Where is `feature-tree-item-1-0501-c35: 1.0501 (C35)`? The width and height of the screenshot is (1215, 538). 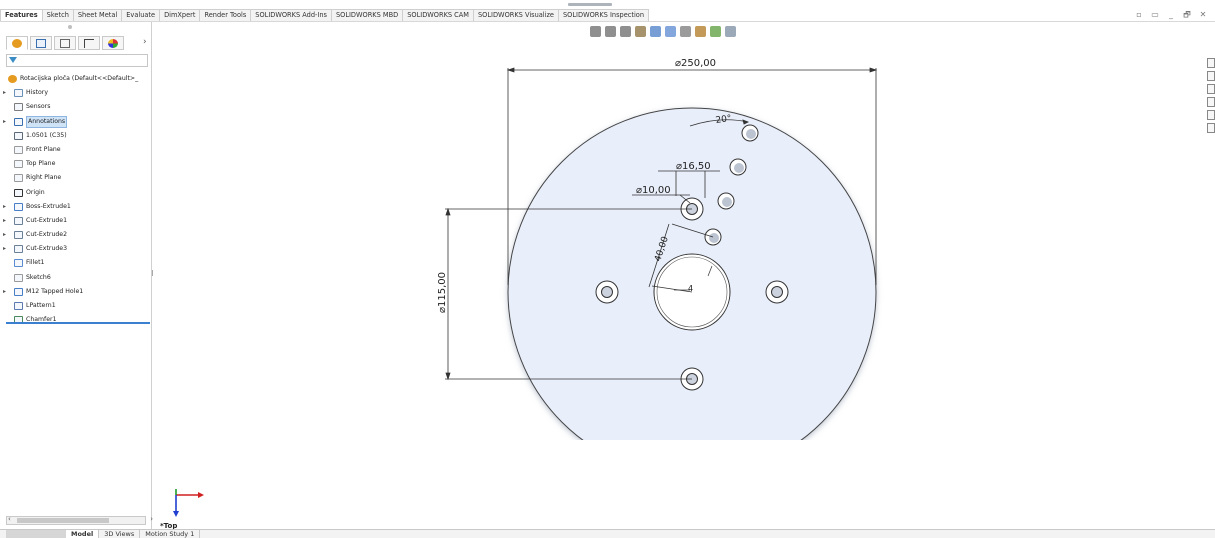
feature-tree-item-1-0501-c35: 1.0501 (C35) is located at coordinates (75, 136).